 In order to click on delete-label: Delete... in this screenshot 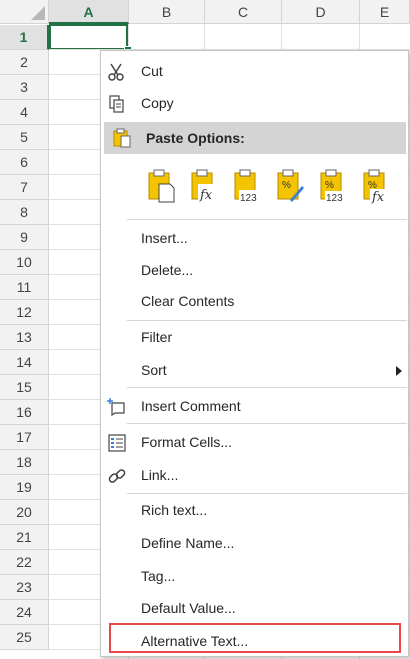, I will do `click(167, 270)`.